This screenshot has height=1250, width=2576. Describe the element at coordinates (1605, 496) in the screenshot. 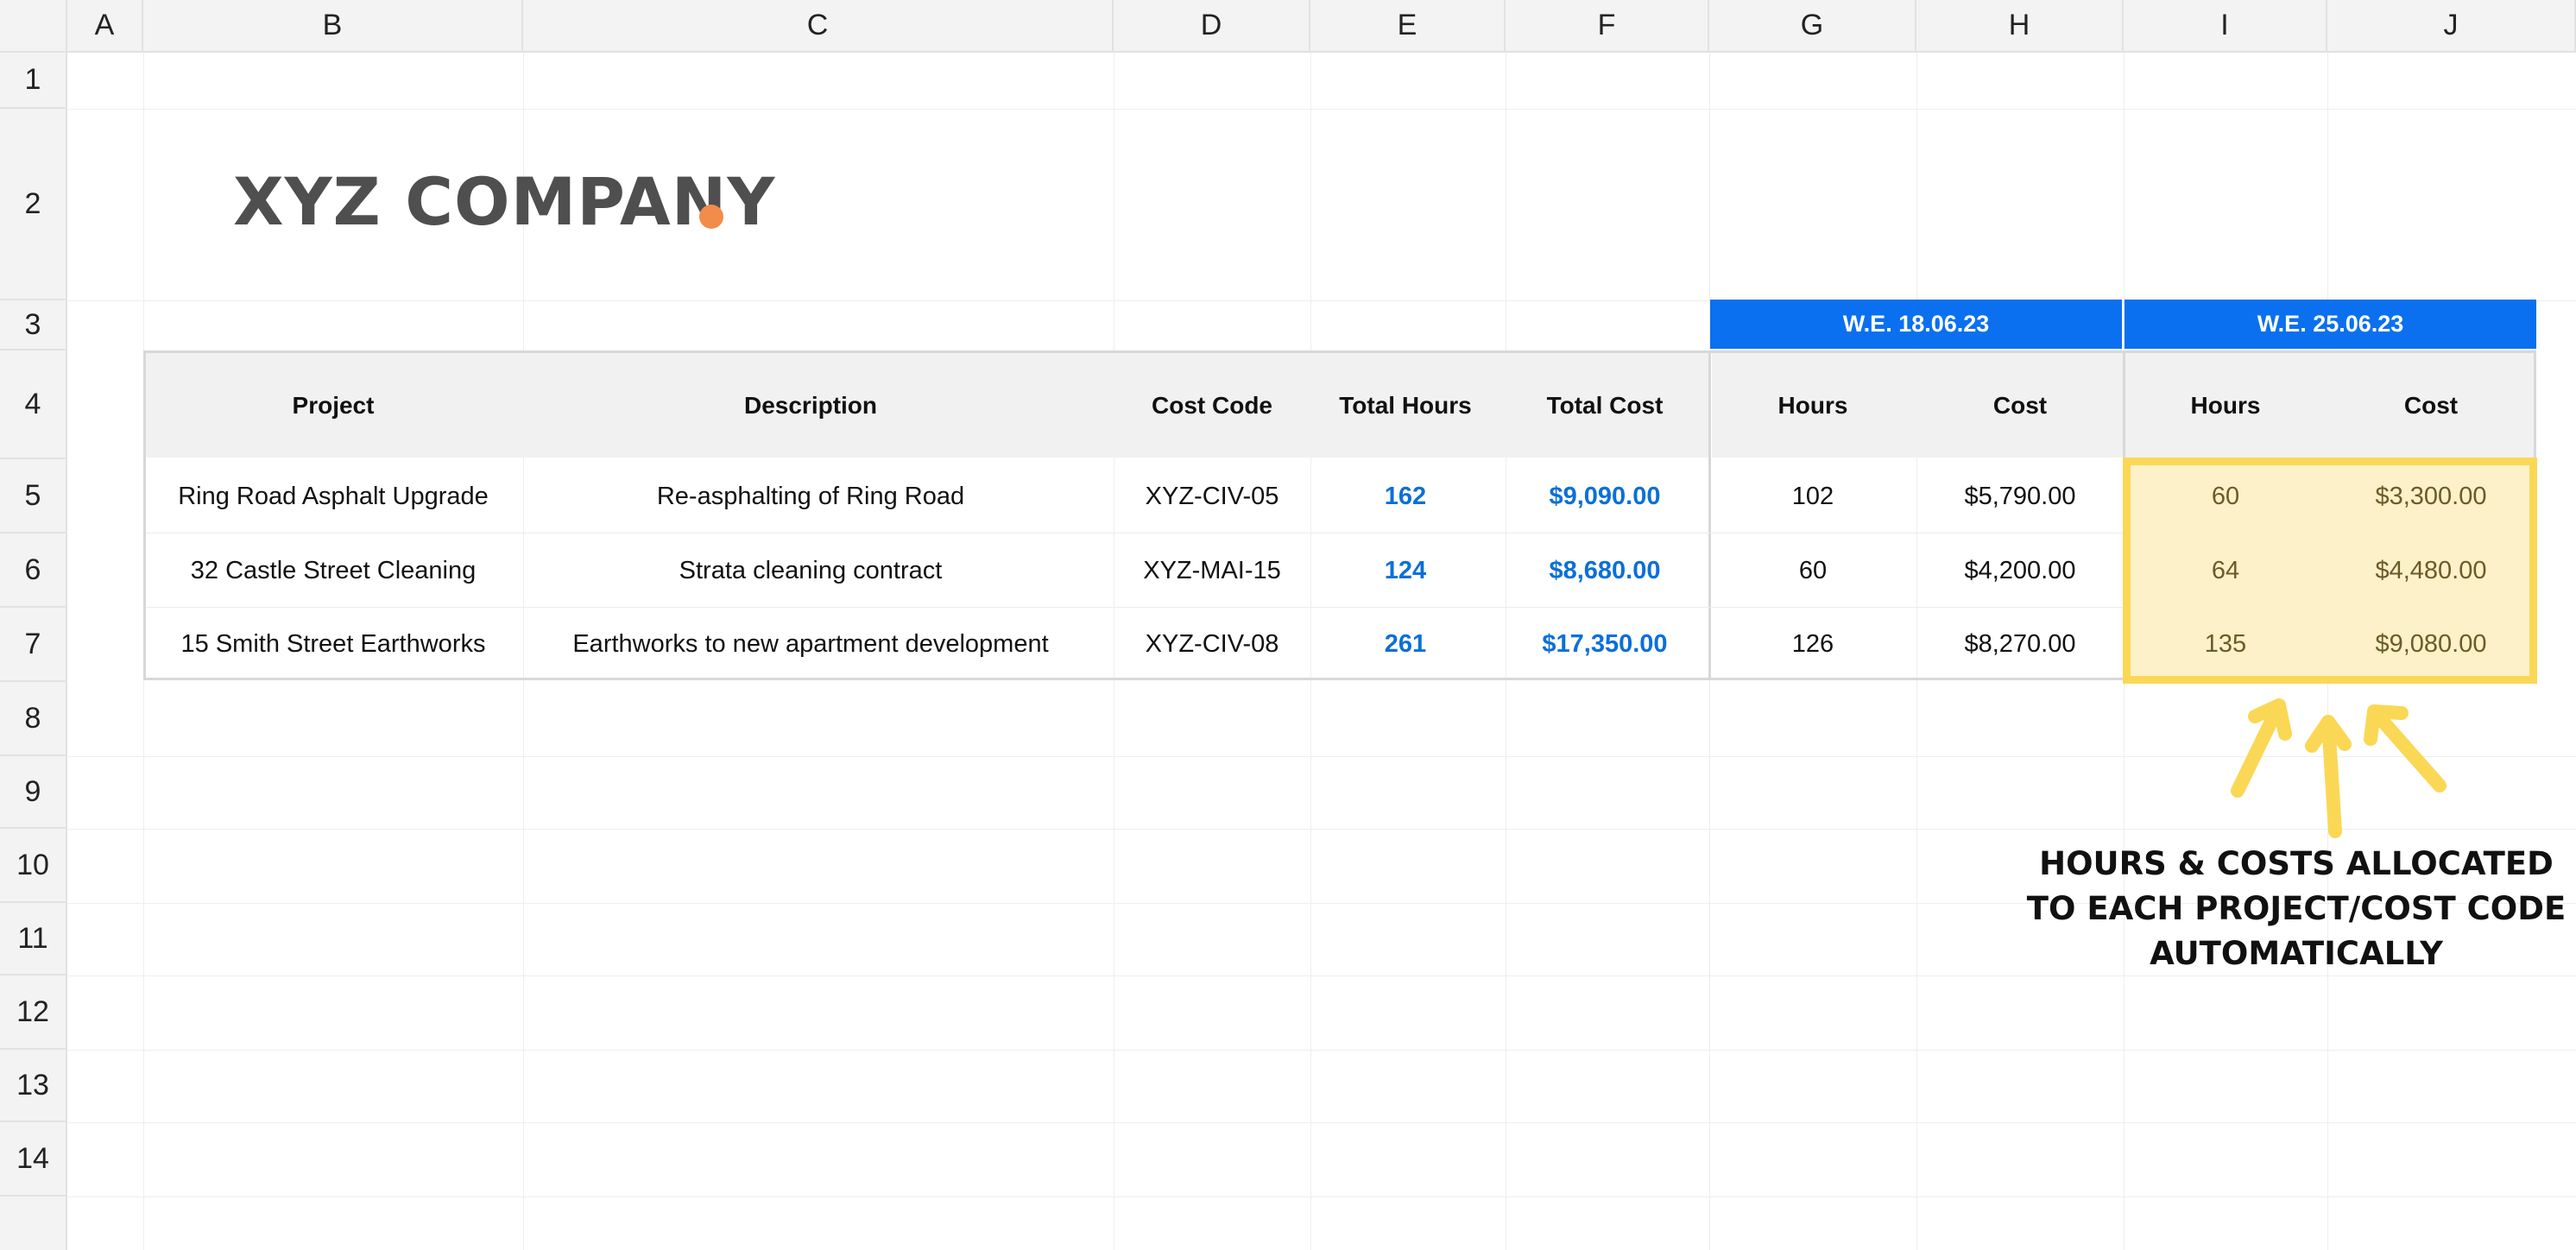

I see `cell-total-cost: $9,090.00` at that location.